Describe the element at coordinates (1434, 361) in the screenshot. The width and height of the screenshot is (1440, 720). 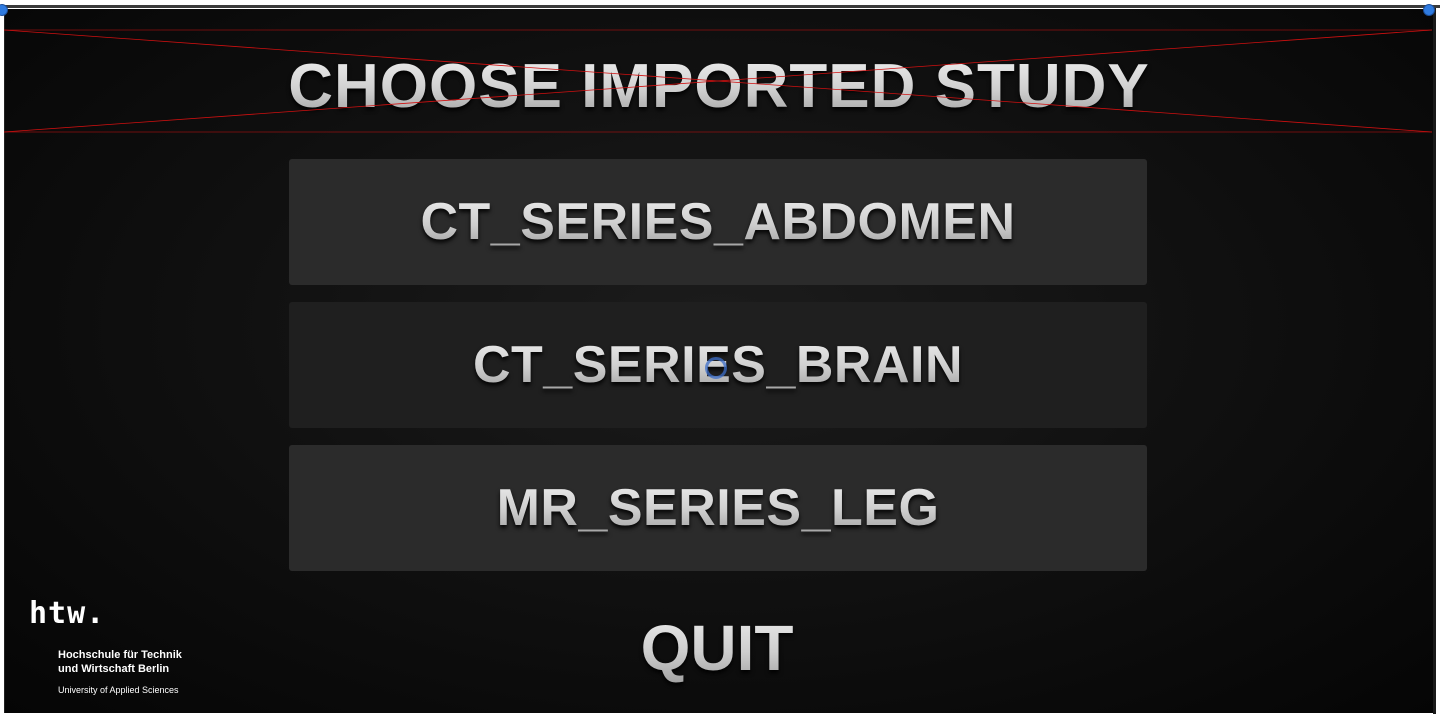
I see `window-right-border` at that location.